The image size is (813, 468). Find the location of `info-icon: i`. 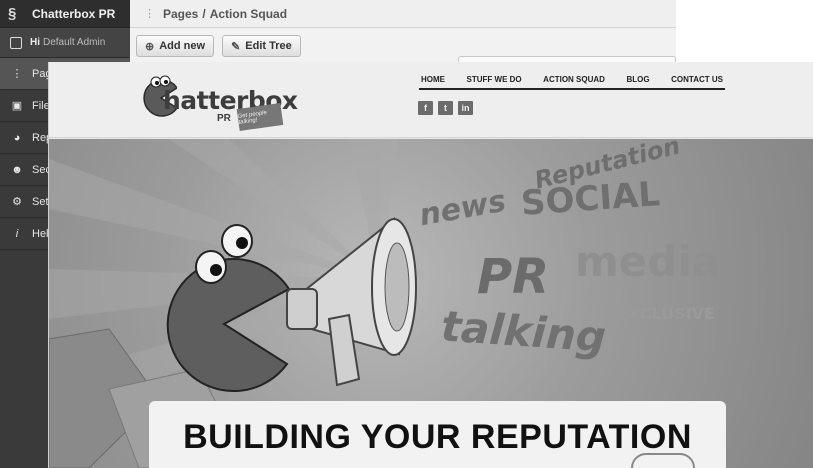

info-icon: i is located at coordinates (17, 233).